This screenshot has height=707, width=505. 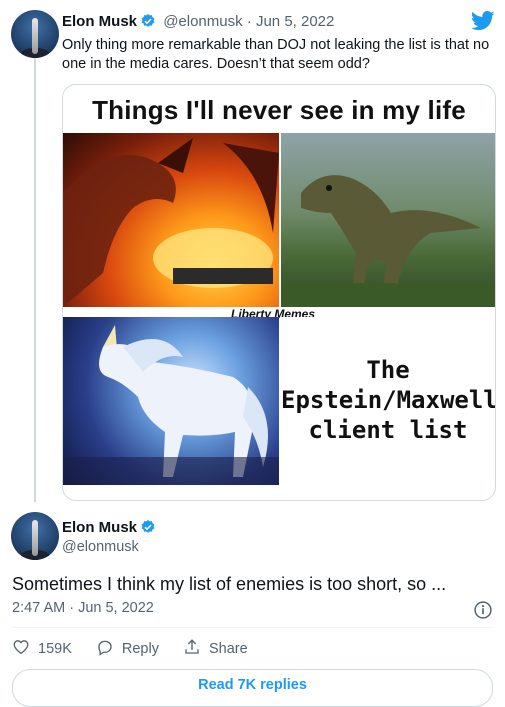 I want to click on avatar, so click(x=35, y=34).